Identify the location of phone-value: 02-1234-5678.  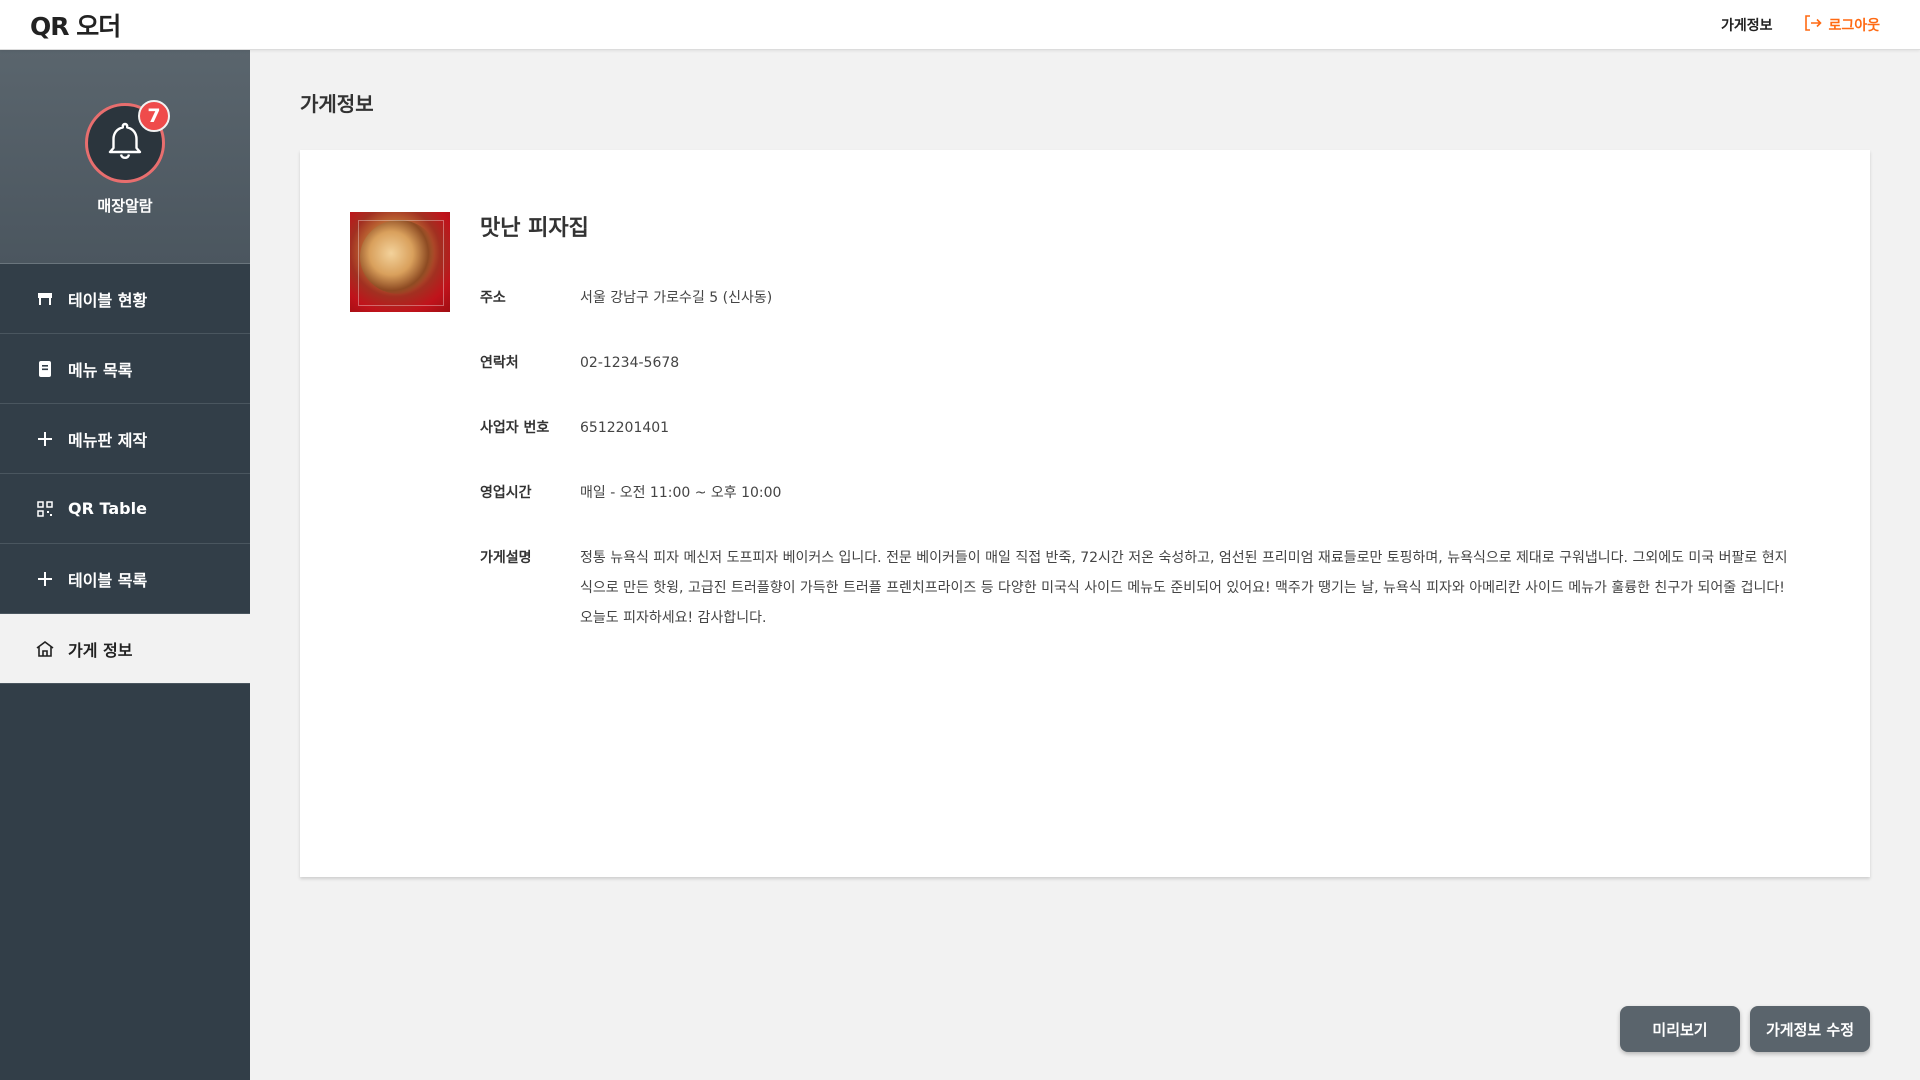
(630, 363).